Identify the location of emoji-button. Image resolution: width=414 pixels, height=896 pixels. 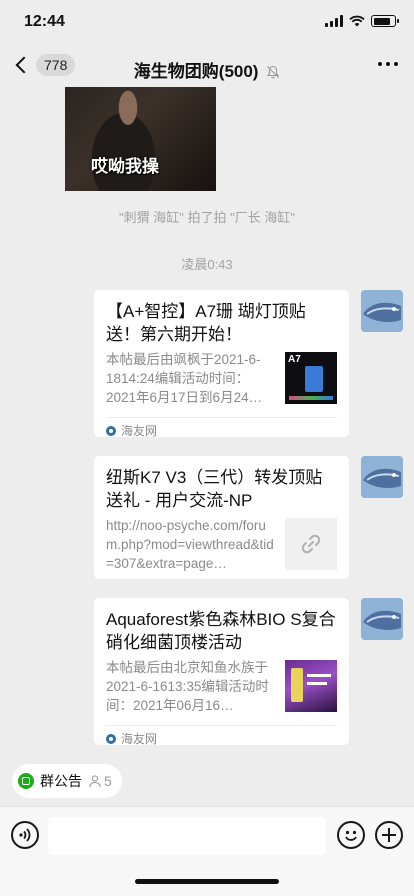
(351, 835).